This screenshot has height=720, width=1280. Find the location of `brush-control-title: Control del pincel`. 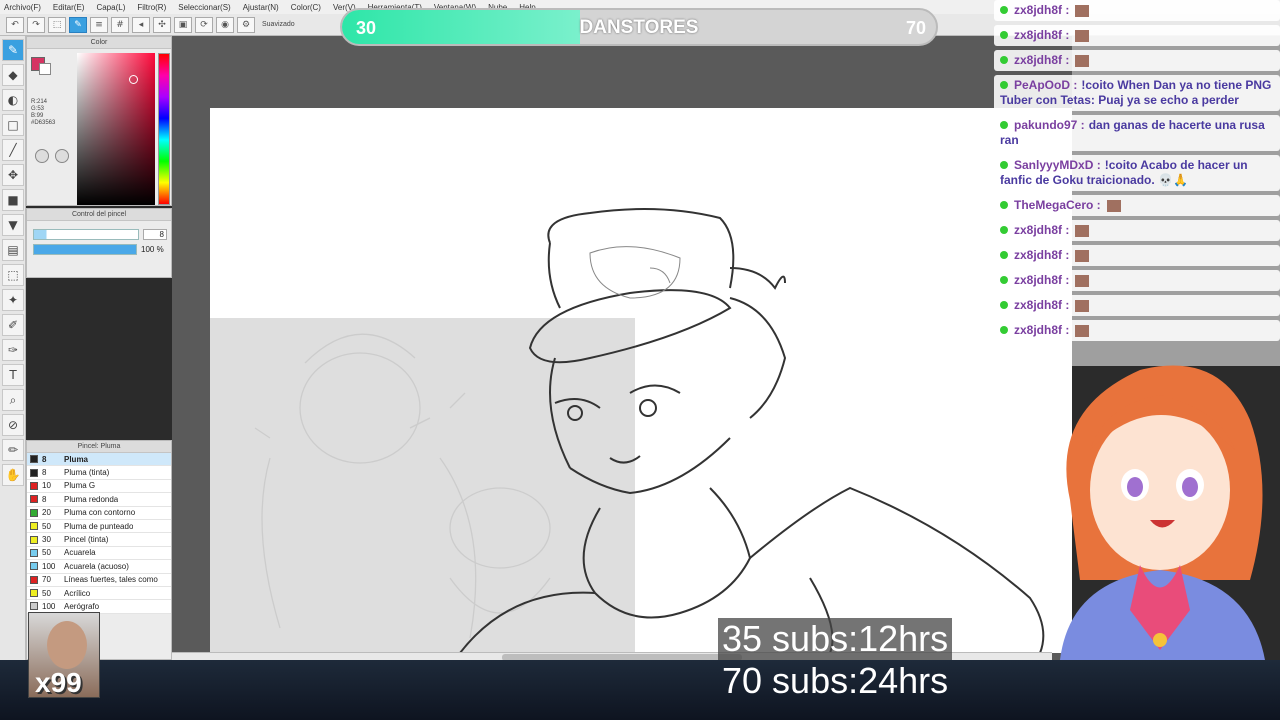

brush-control-title: Control del pincel is located at coordinates (99, 215).